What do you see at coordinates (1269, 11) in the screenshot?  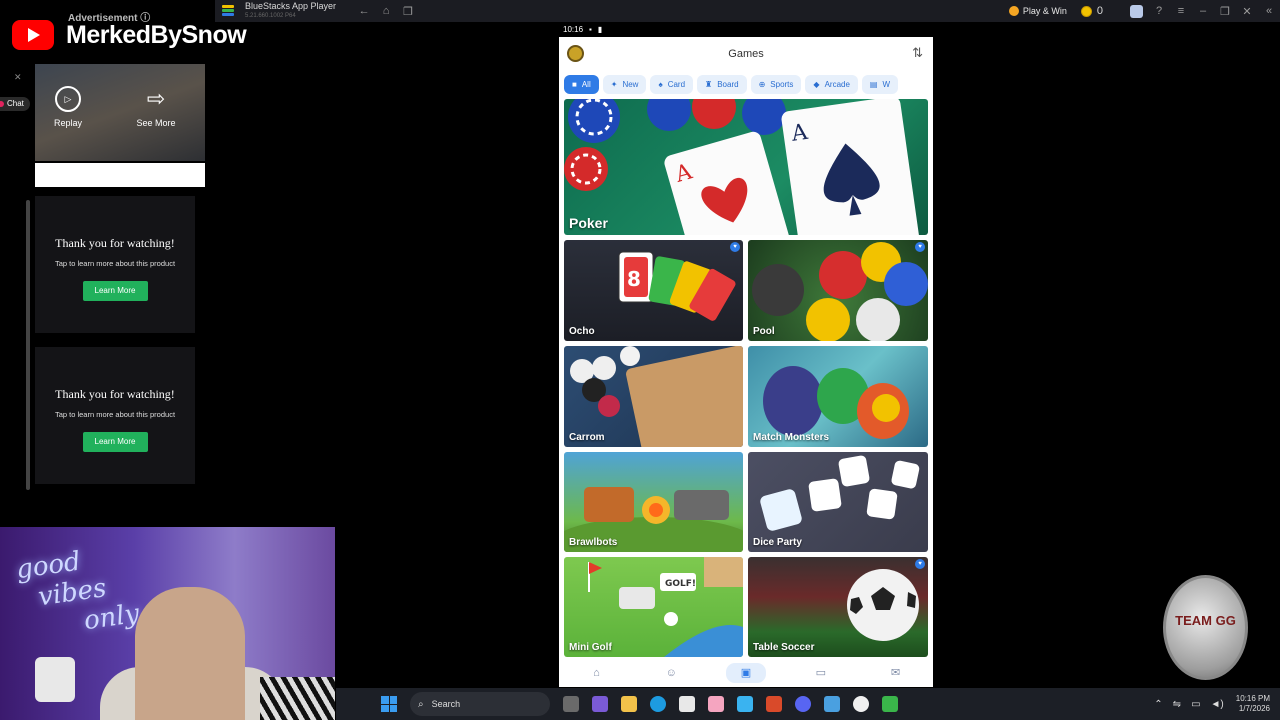 I see `sidebar-toggle-icon: «` at bounding box center [1269, 11].